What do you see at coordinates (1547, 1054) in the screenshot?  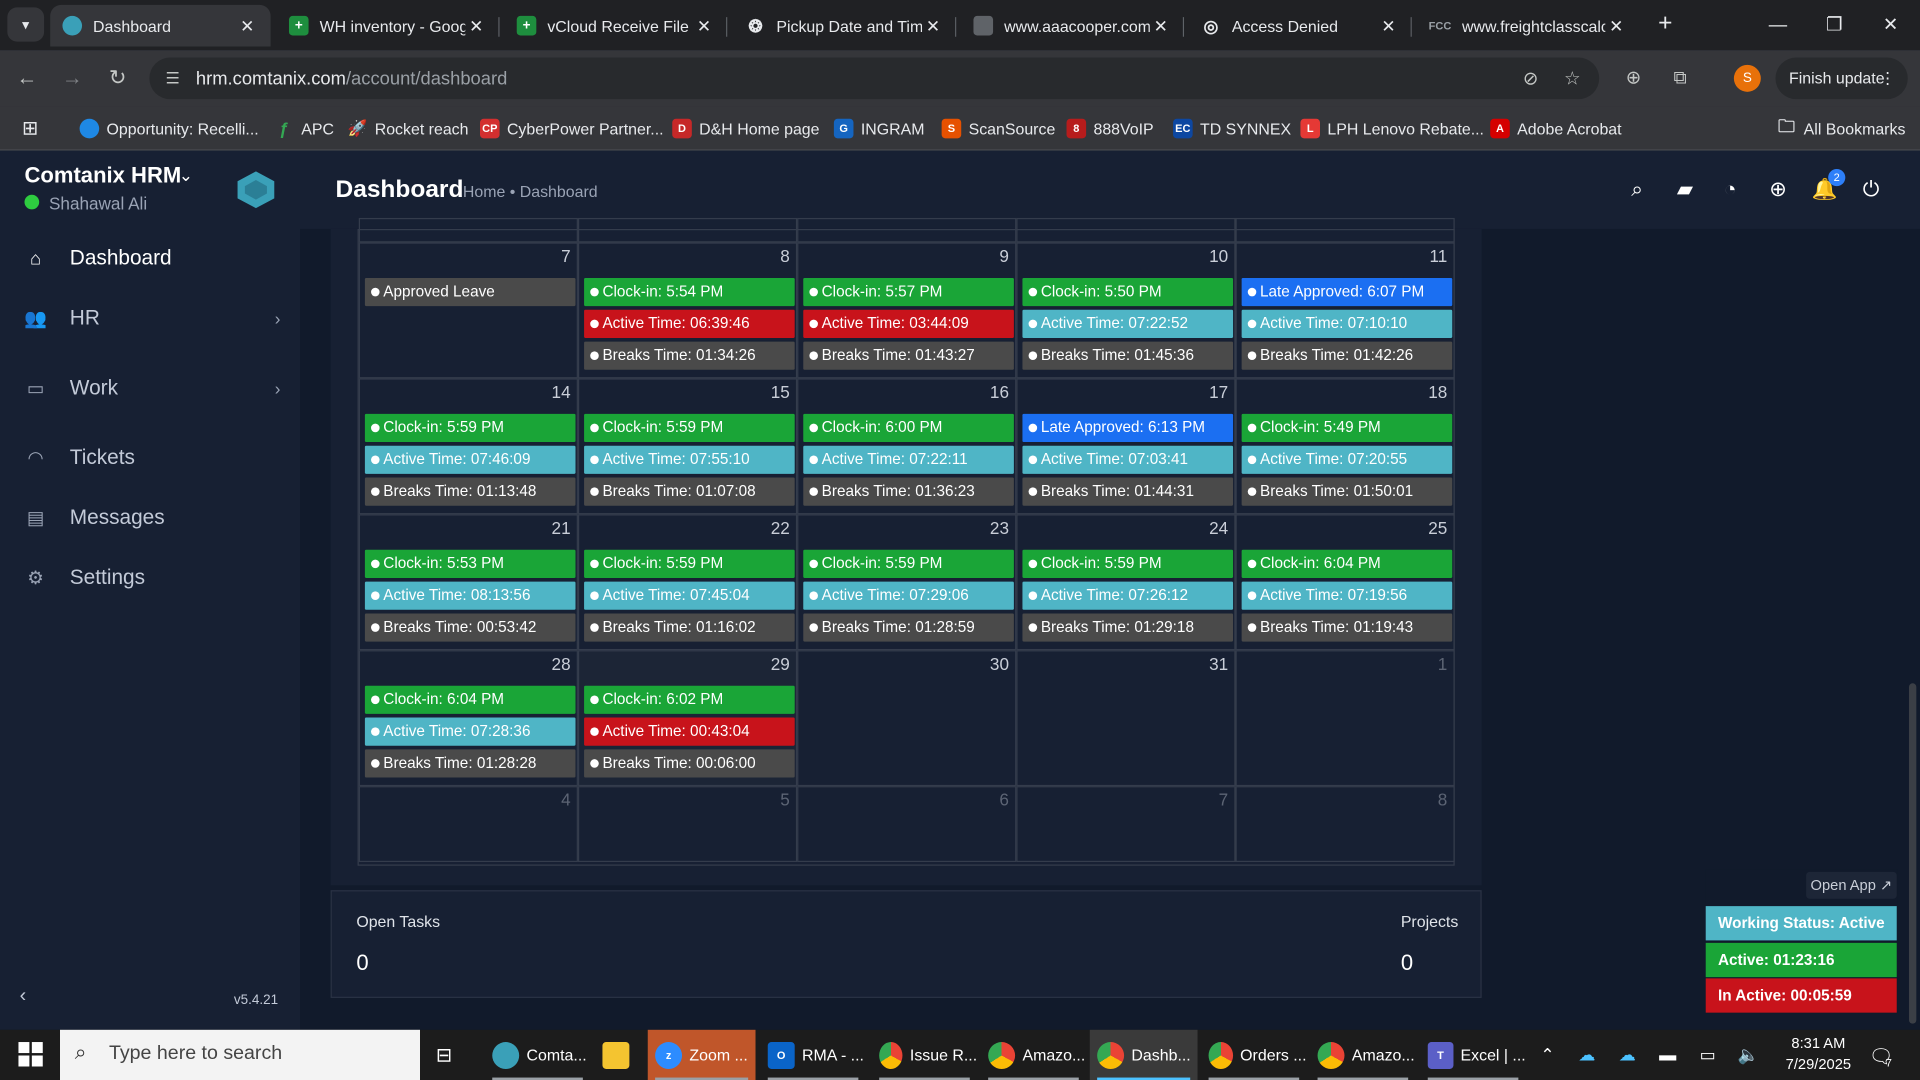 I see `chevron-up-icon: ⌃` at bounding box center [1547, 1054].